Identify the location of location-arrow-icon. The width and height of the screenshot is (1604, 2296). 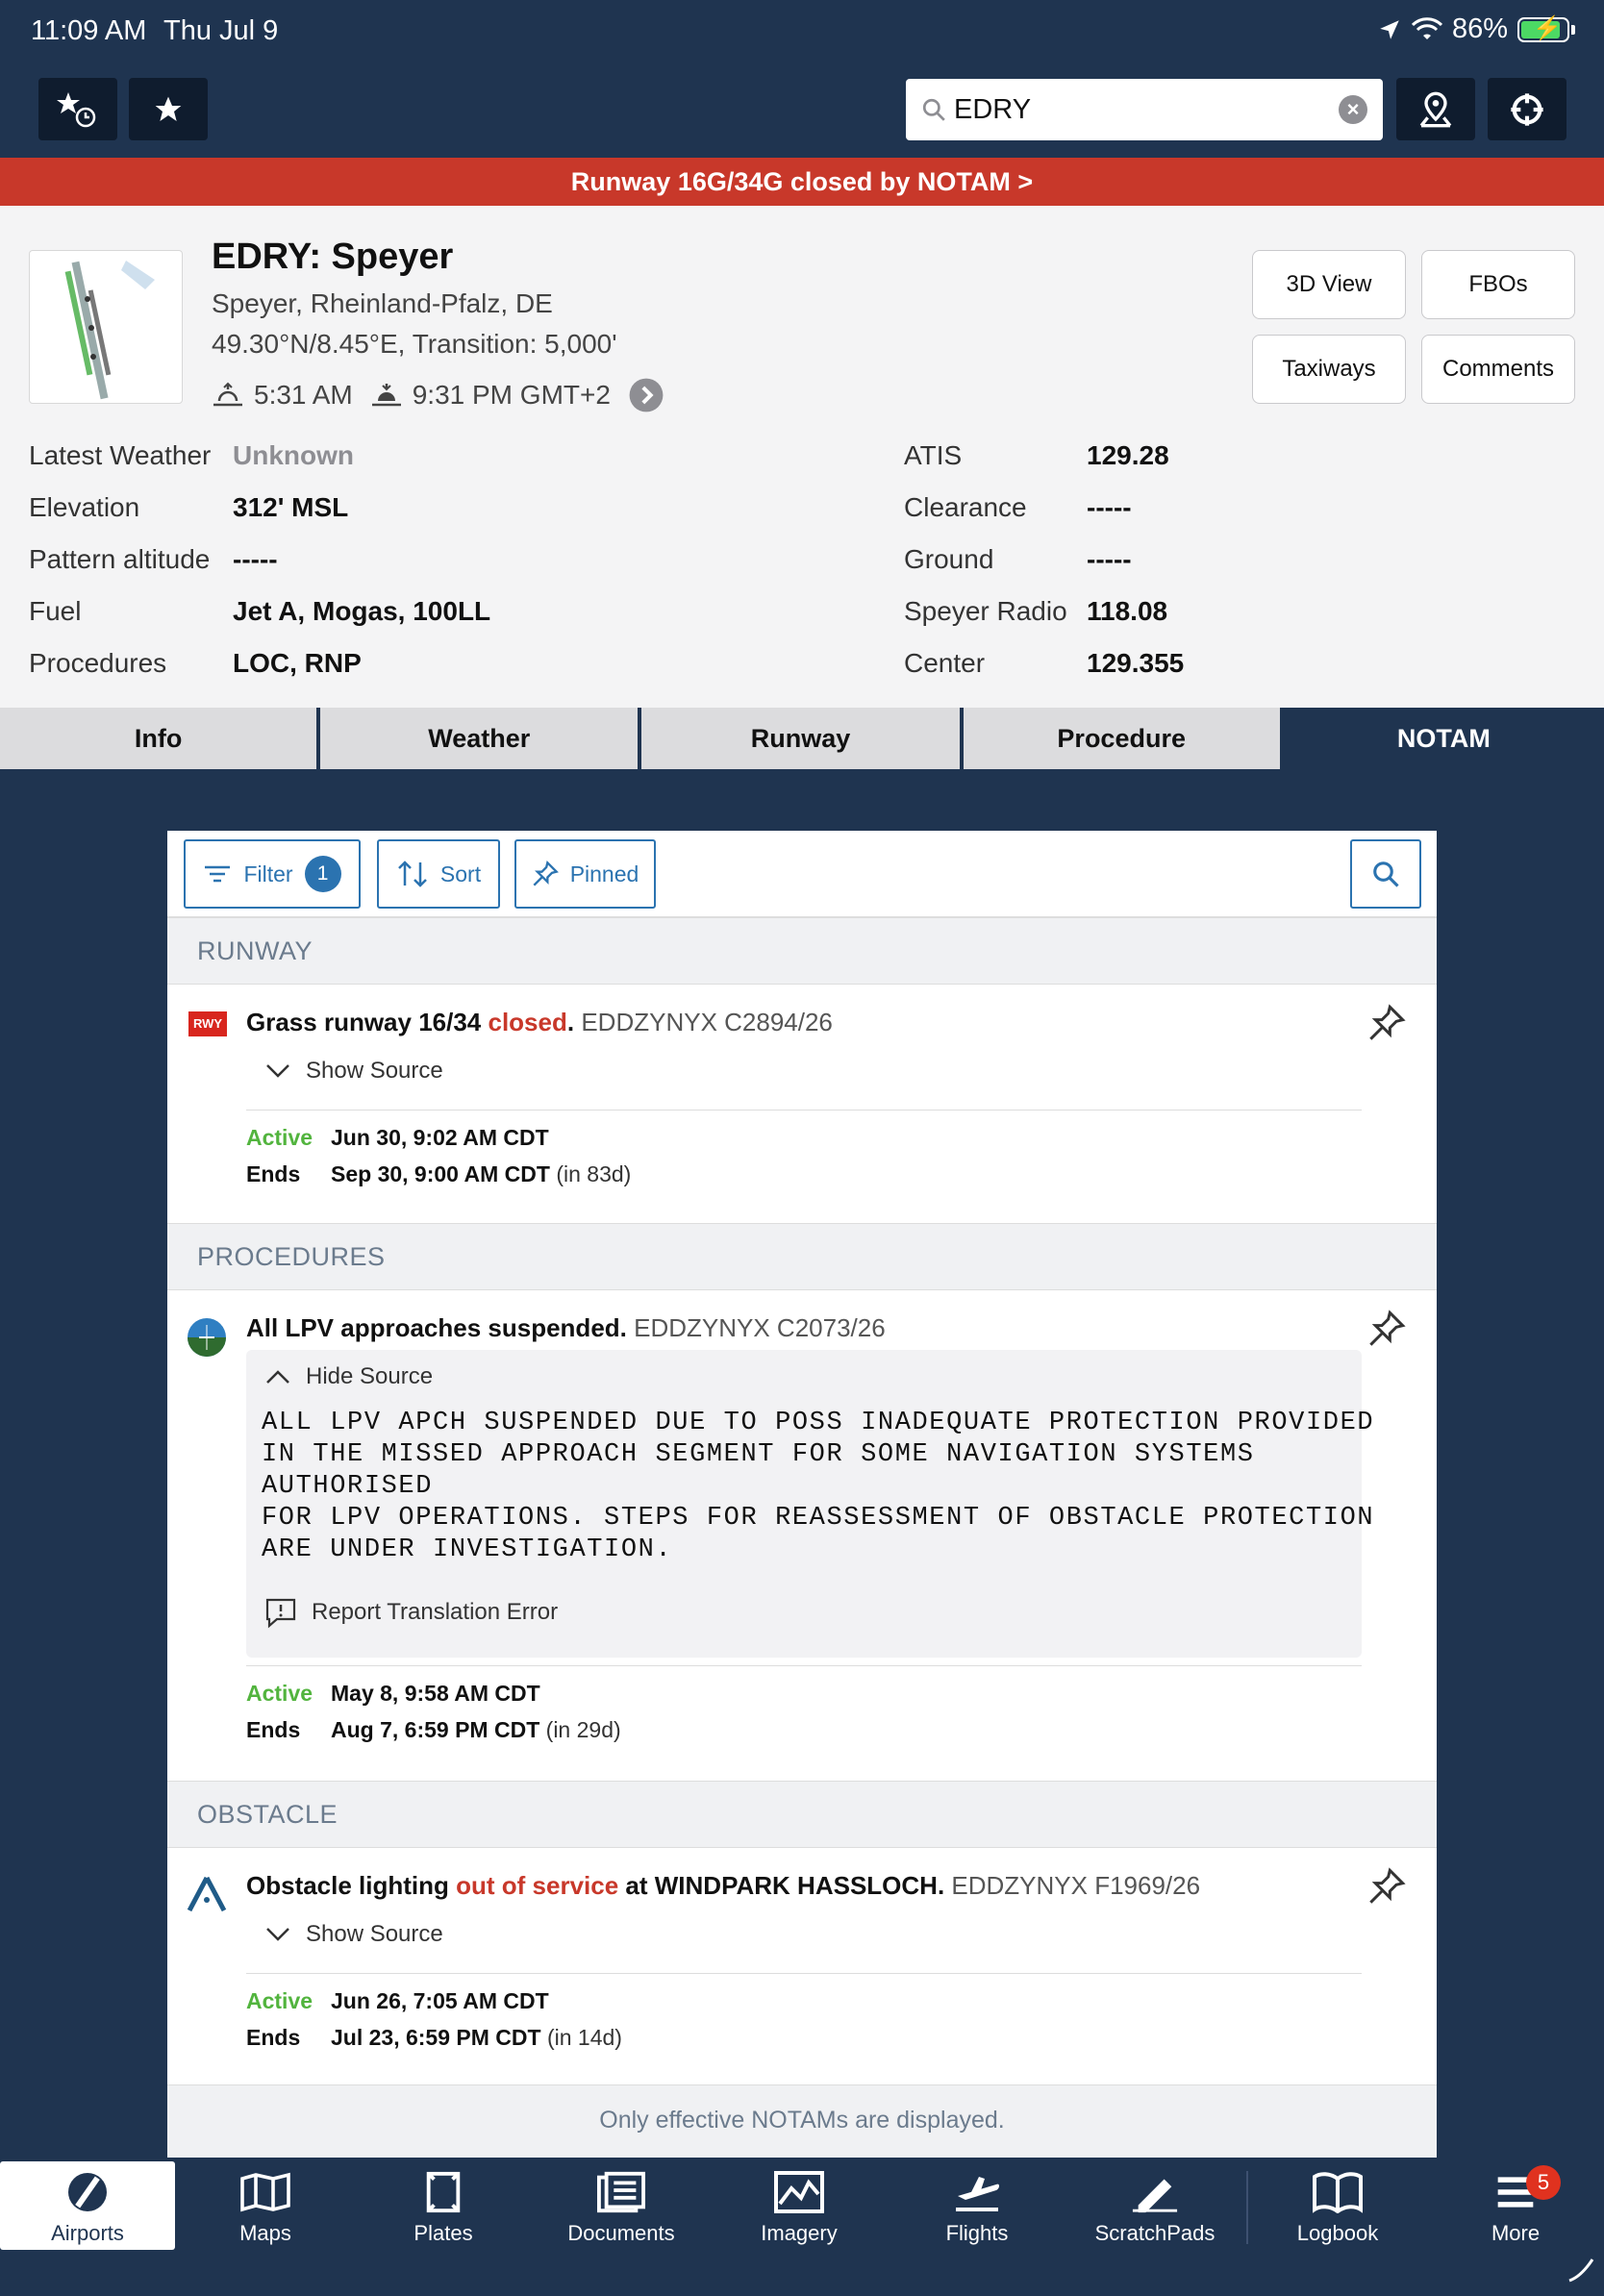
(1389, 29).